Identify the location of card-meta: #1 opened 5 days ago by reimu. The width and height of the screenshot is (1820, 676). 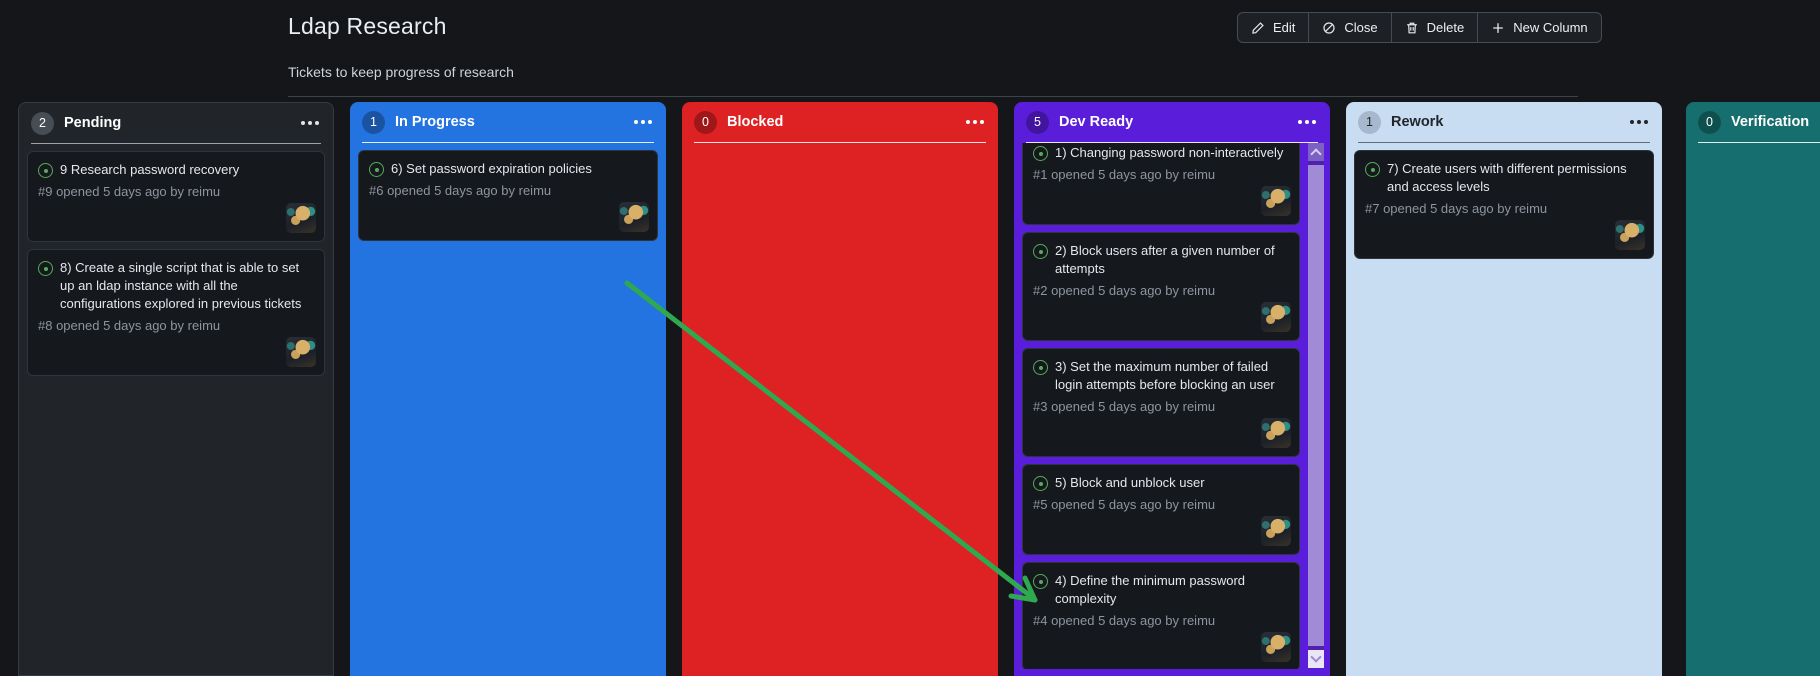
(1124, 174).